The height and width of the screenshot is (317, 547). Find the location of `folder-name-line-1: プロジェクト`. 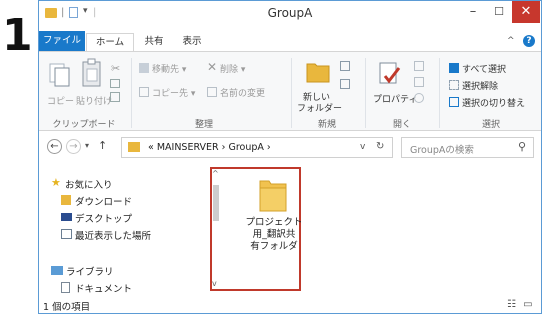

folder-name-line-1: プロジェクト is located at coordinates (274, 222).